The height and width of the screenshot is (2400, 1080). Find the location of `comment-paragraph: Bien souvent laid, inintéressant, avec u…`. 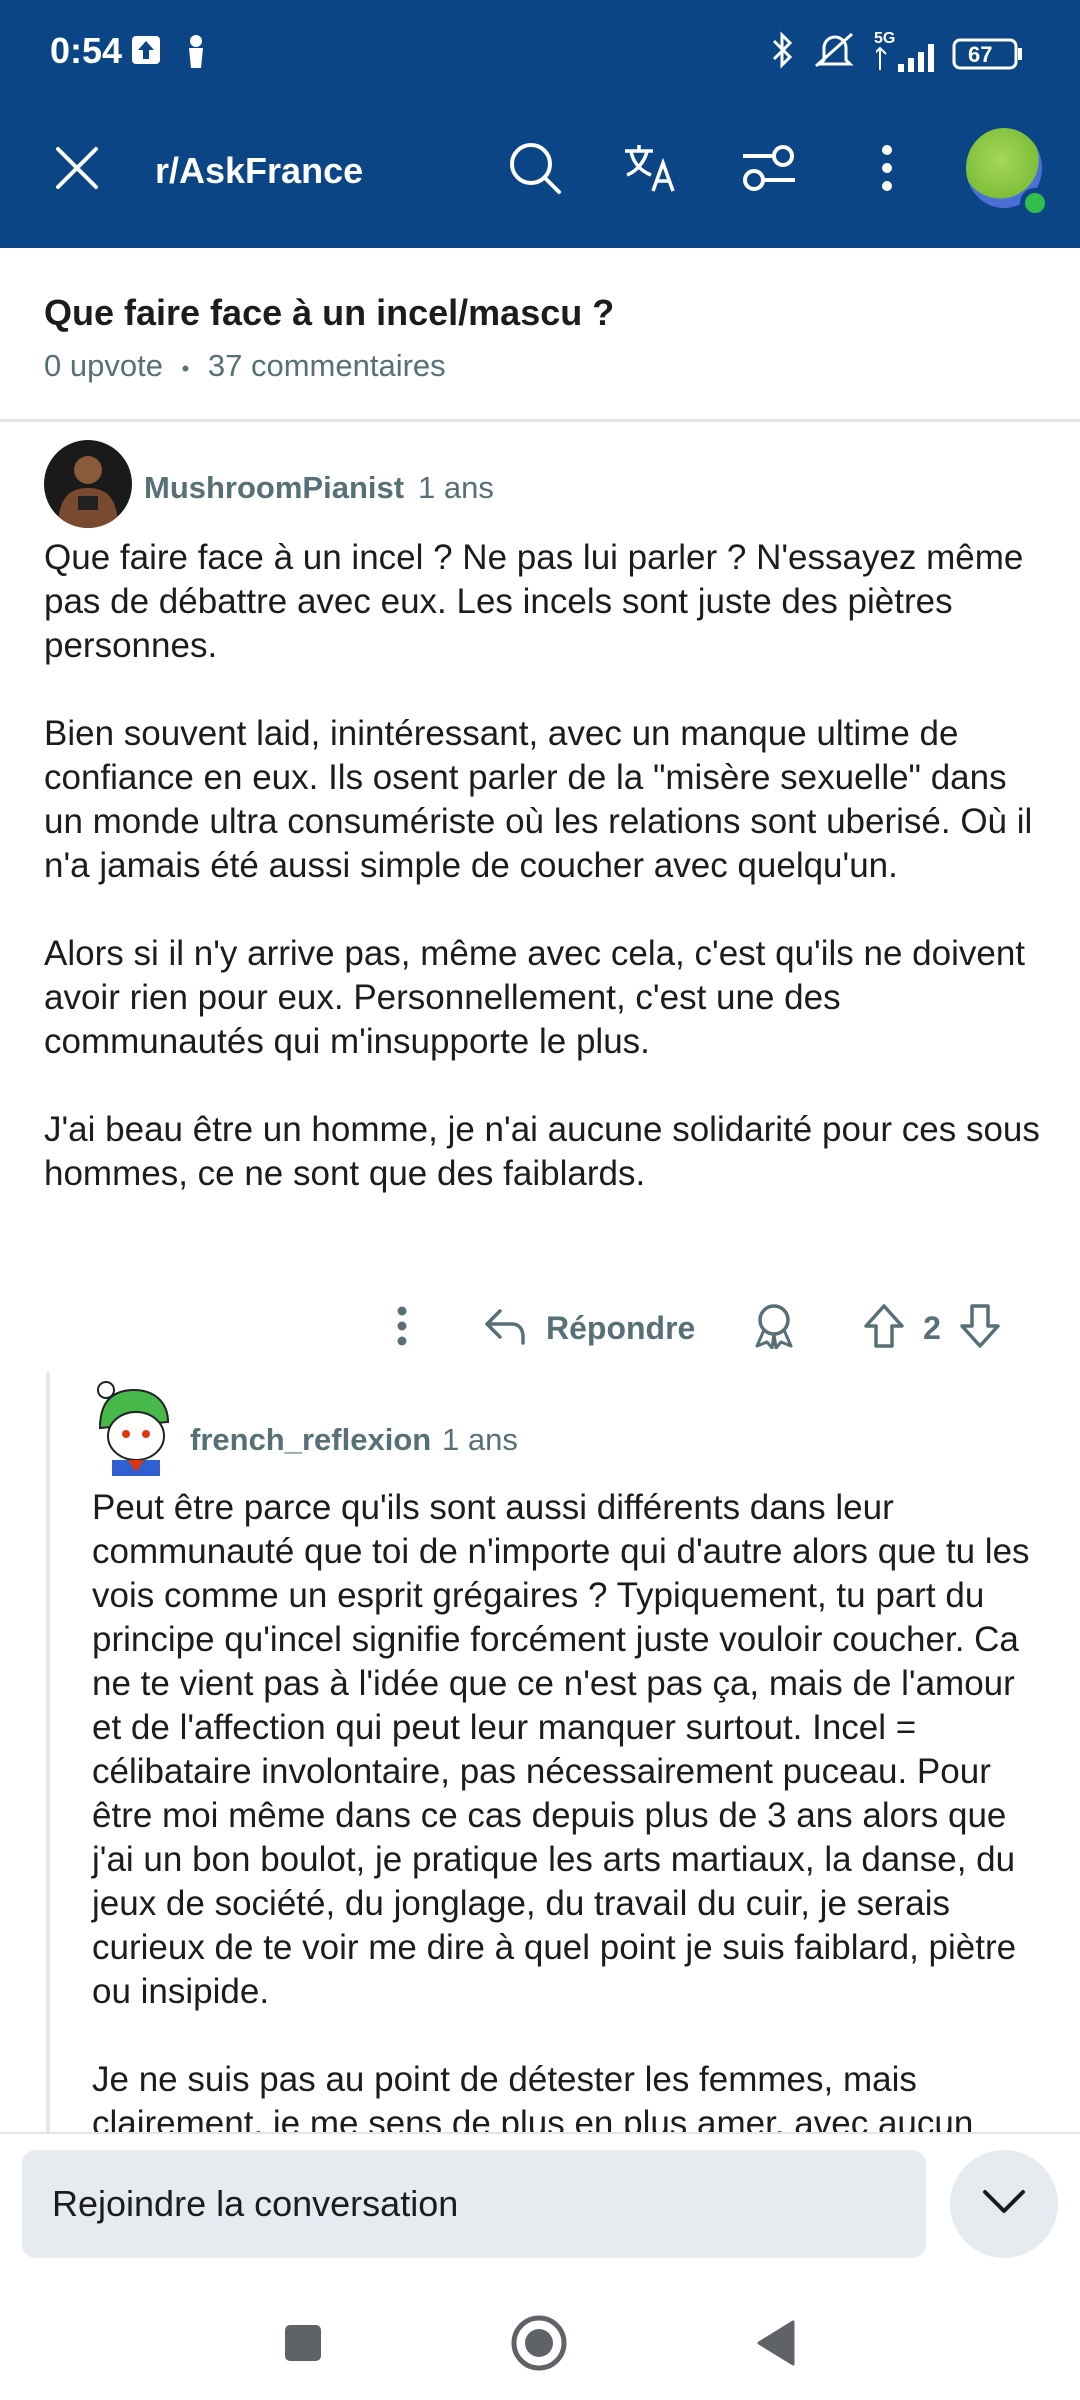

comment-paragraph: Bien souvent laid, inintéressant, avec u… is located at coordinates (538, 799).